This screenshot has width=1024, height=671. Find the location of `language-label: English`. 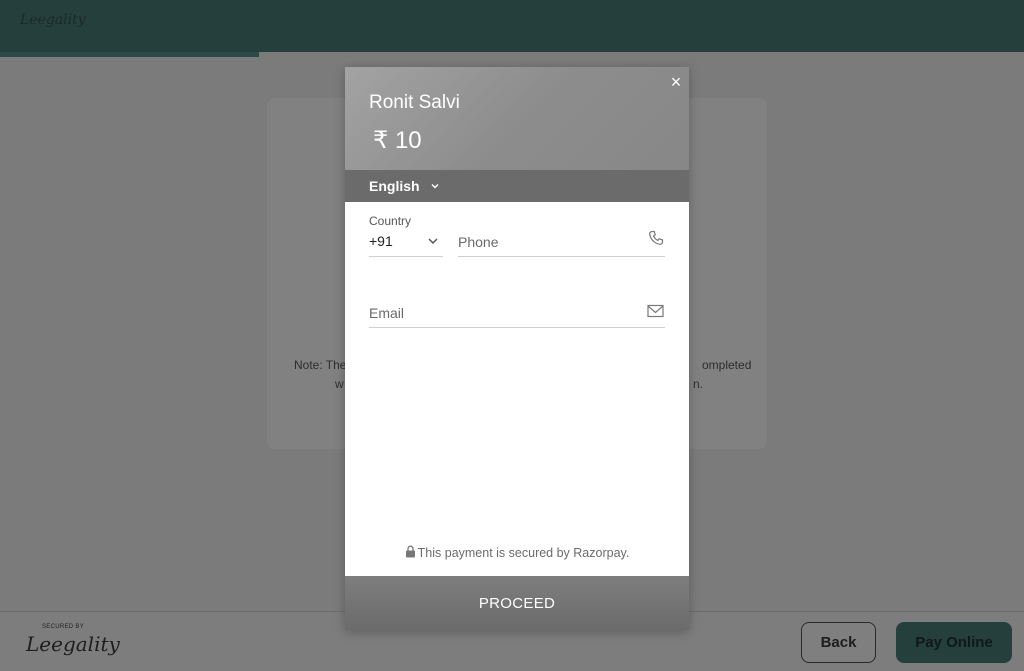

language-label: English is located at coordinates (394, 186).